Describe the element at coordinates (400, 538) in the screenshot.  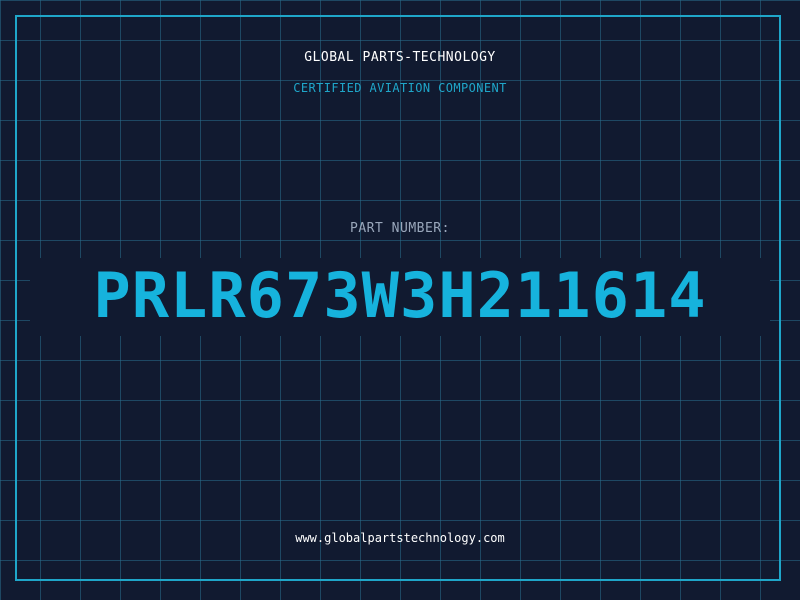
I see `website-url: www.globalpartstechnology.com` at that location.